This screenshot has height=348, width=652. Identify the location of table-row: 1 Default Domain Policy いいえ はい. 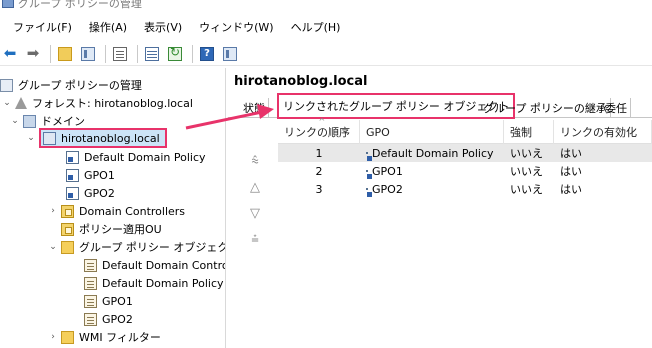
(465, 153).